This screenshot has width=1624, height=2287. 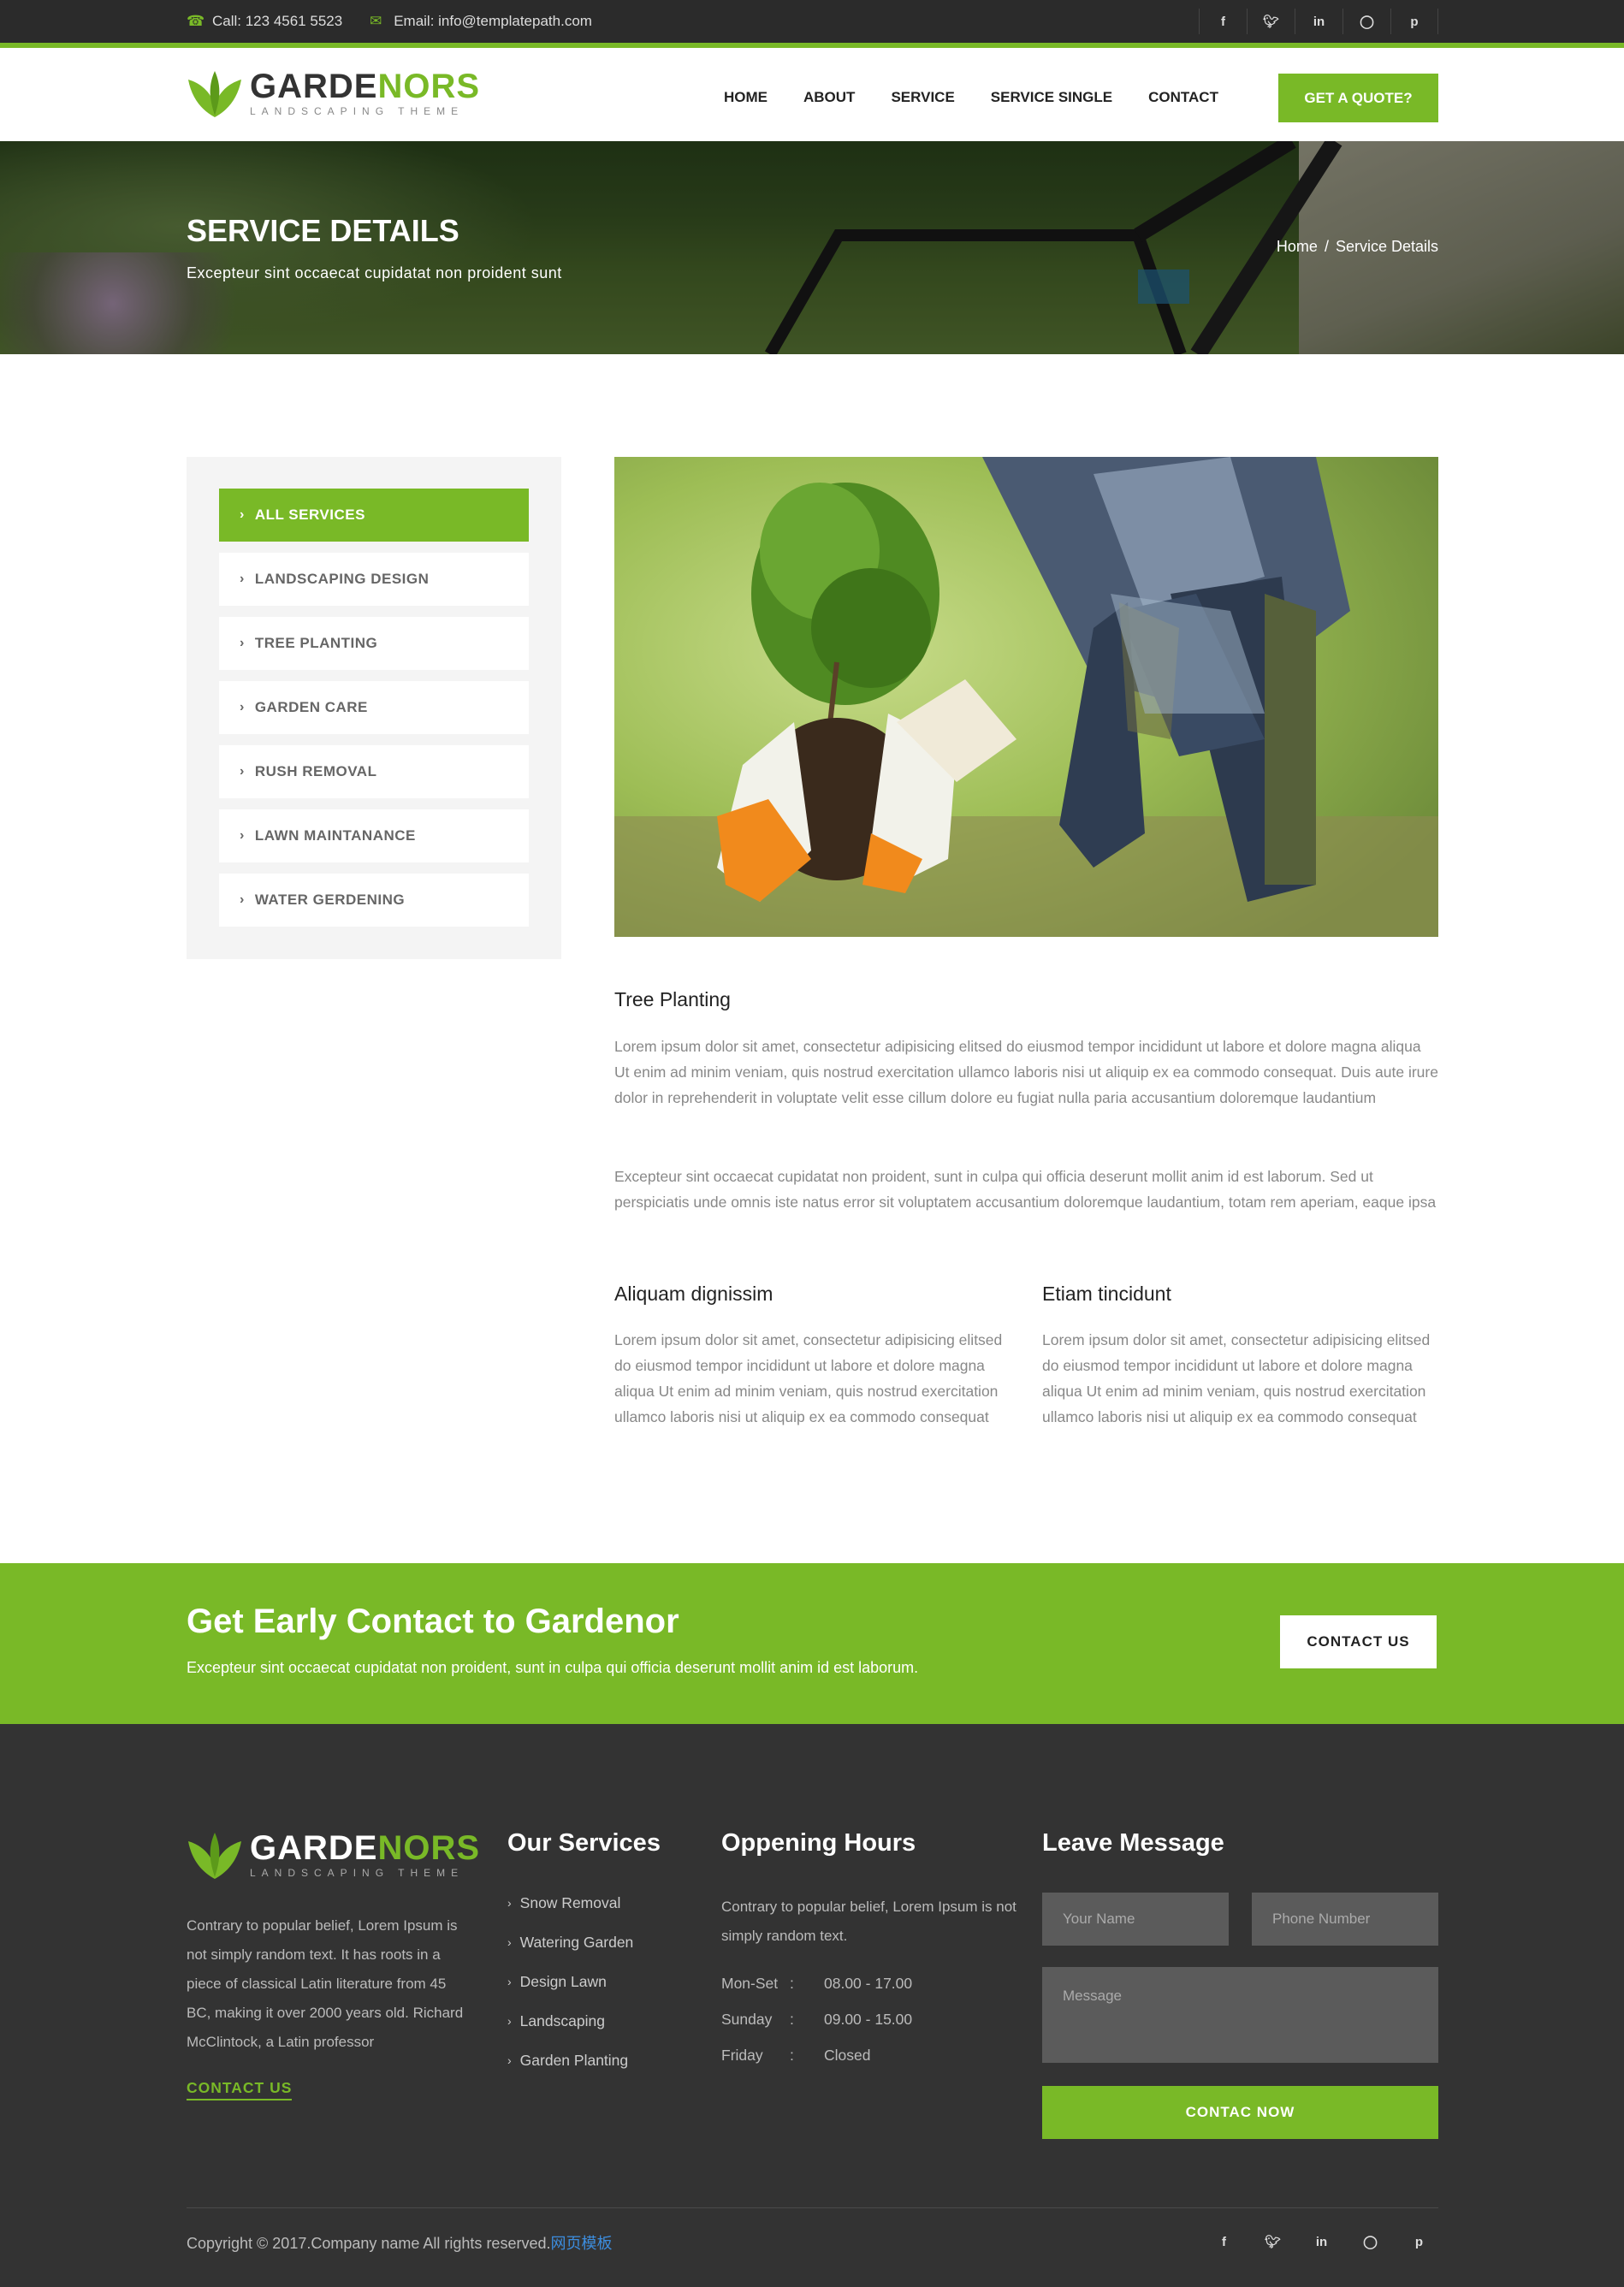 I want to click on hours-row: Sunday:09.00 - 15.00, so click(x=817, y=2019).